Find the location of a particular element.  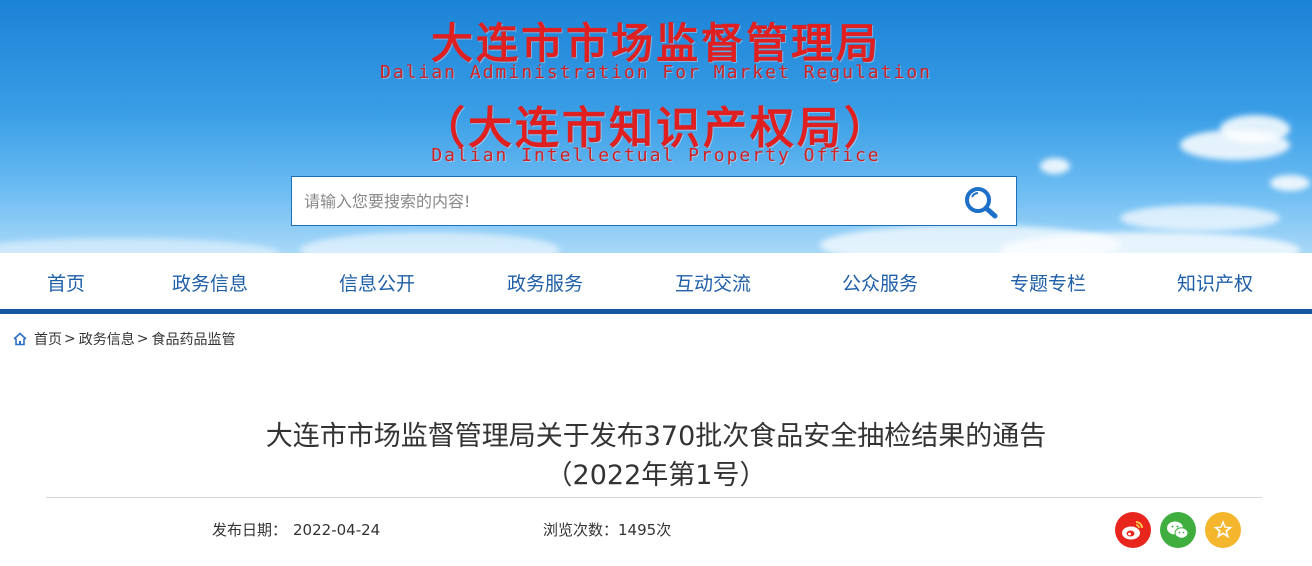

share-favorite-button is located at coordinates (1223, 530).